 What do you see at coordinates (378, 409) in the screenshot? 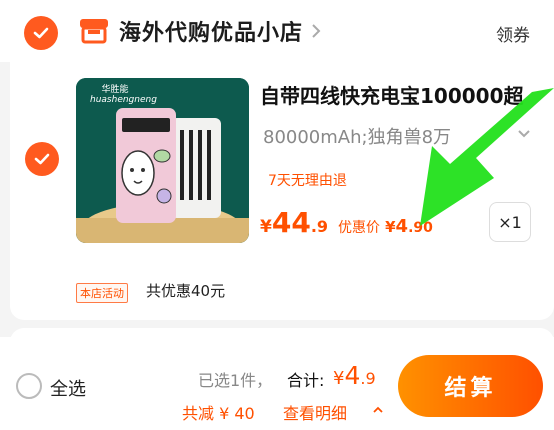
I see `chevron-up-icon` at bounding box center [378, 409].